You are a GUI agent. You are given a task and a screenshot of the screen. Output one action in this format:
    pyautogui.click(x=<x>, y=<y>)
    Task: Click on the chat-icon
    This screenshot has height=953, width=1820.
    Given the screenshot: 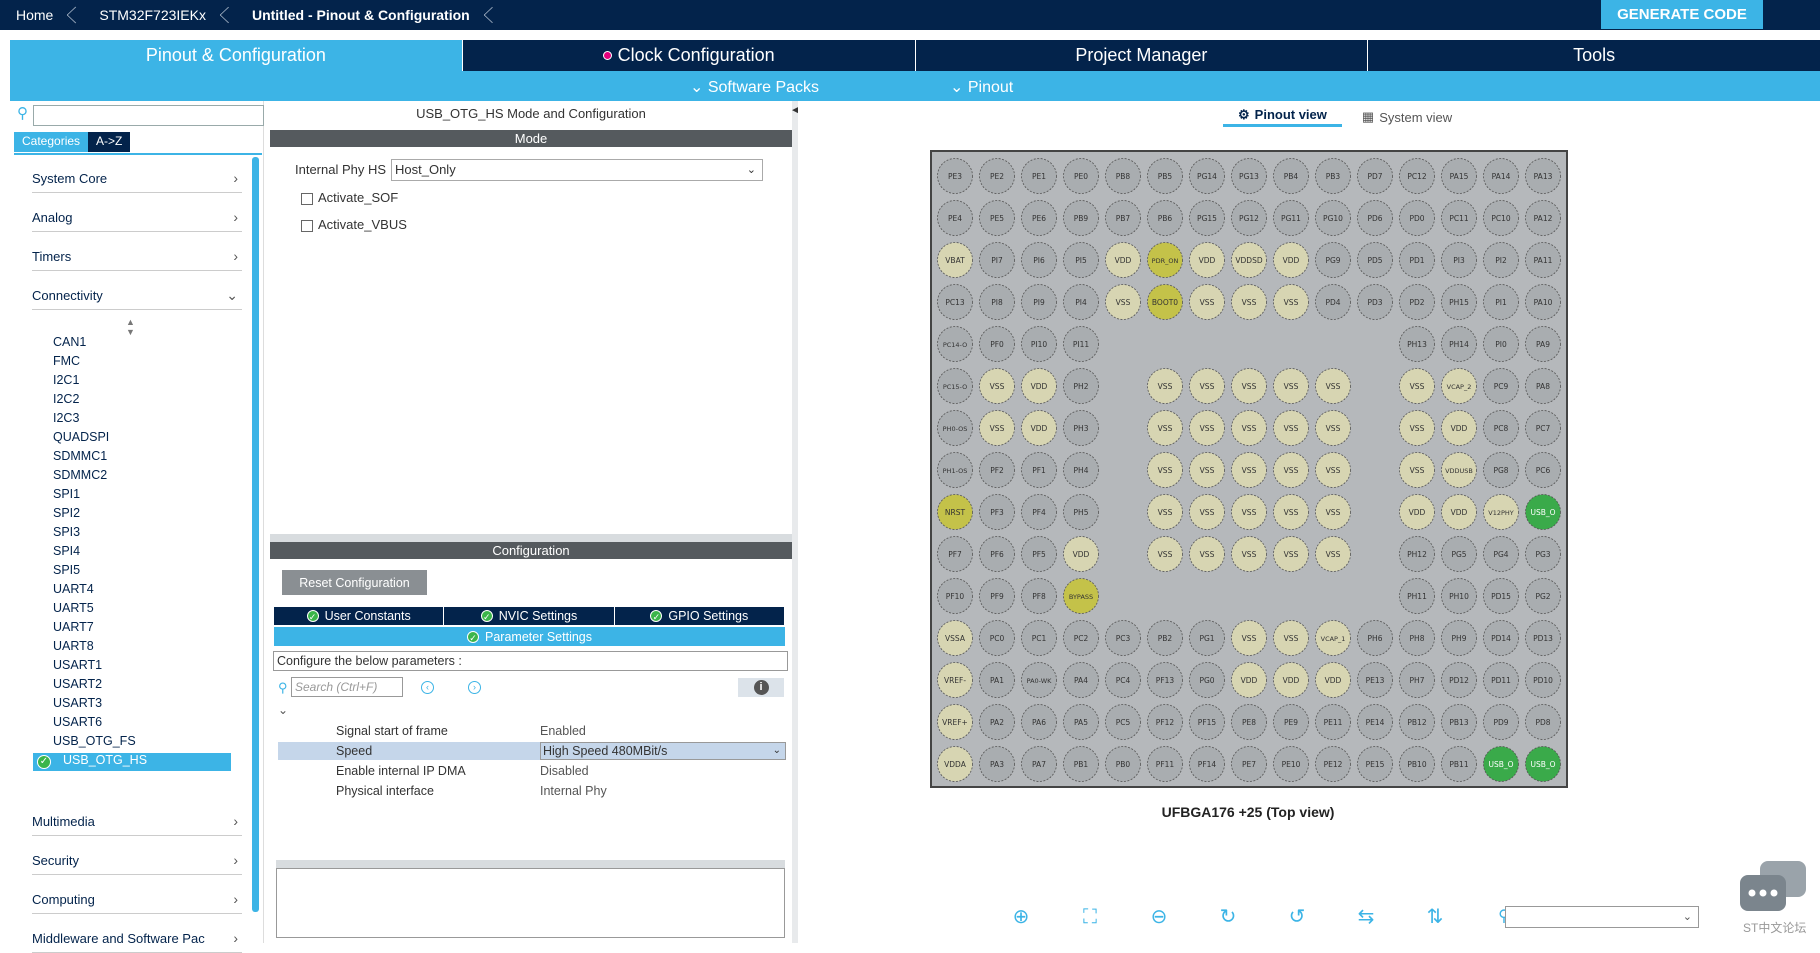 What is the action you would take?
    pyautogui.click(x=1773, y=889)
    